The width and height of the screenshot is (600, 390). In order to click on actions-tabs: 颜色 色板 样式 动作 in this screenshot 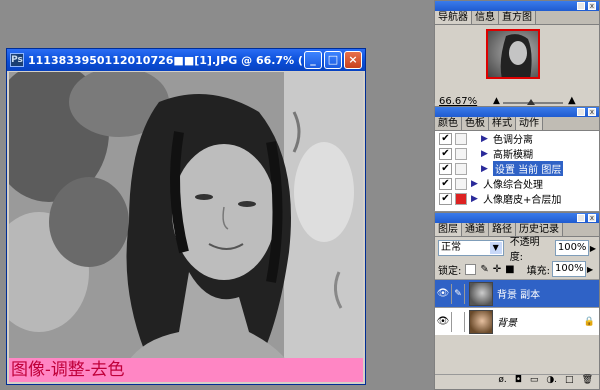, I will do `click(517, 124)`.